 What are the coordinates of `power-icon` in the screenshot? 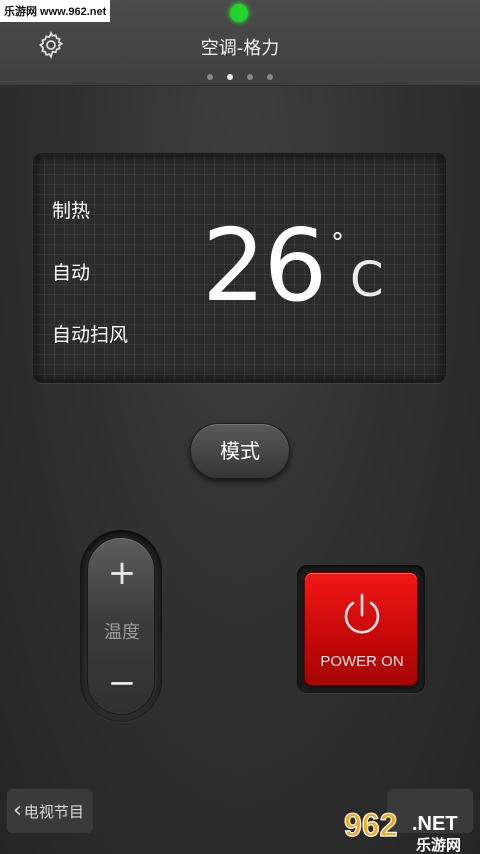 It's located at (362, 613).